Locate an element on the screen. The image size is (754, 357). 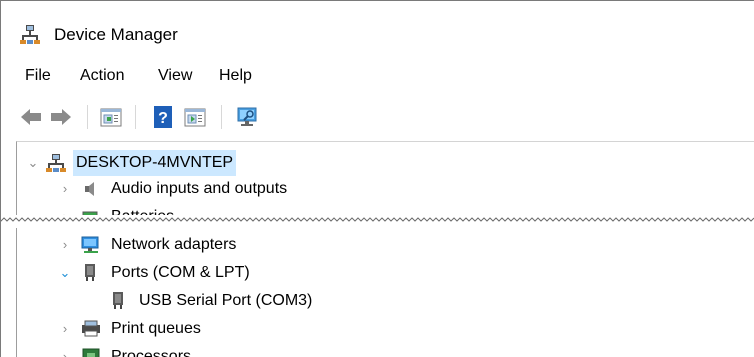
tree-node-audio: › Audio inputs and outputs is located at coordinates (259, 189).